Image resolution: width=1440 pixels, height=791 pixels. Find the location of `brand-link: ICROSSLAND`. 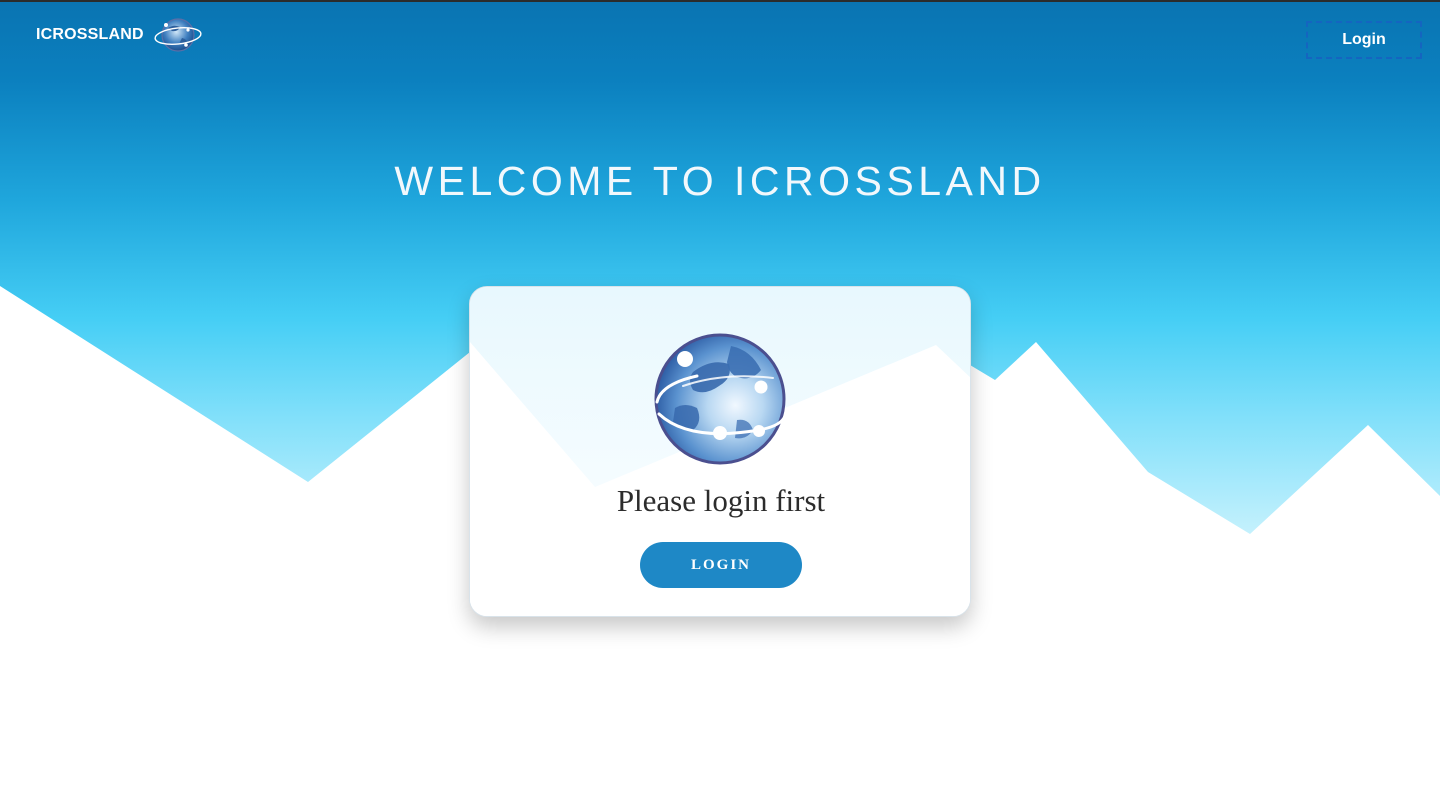

brand-link: ICROSSLAND is located at coordinates (119, 35).